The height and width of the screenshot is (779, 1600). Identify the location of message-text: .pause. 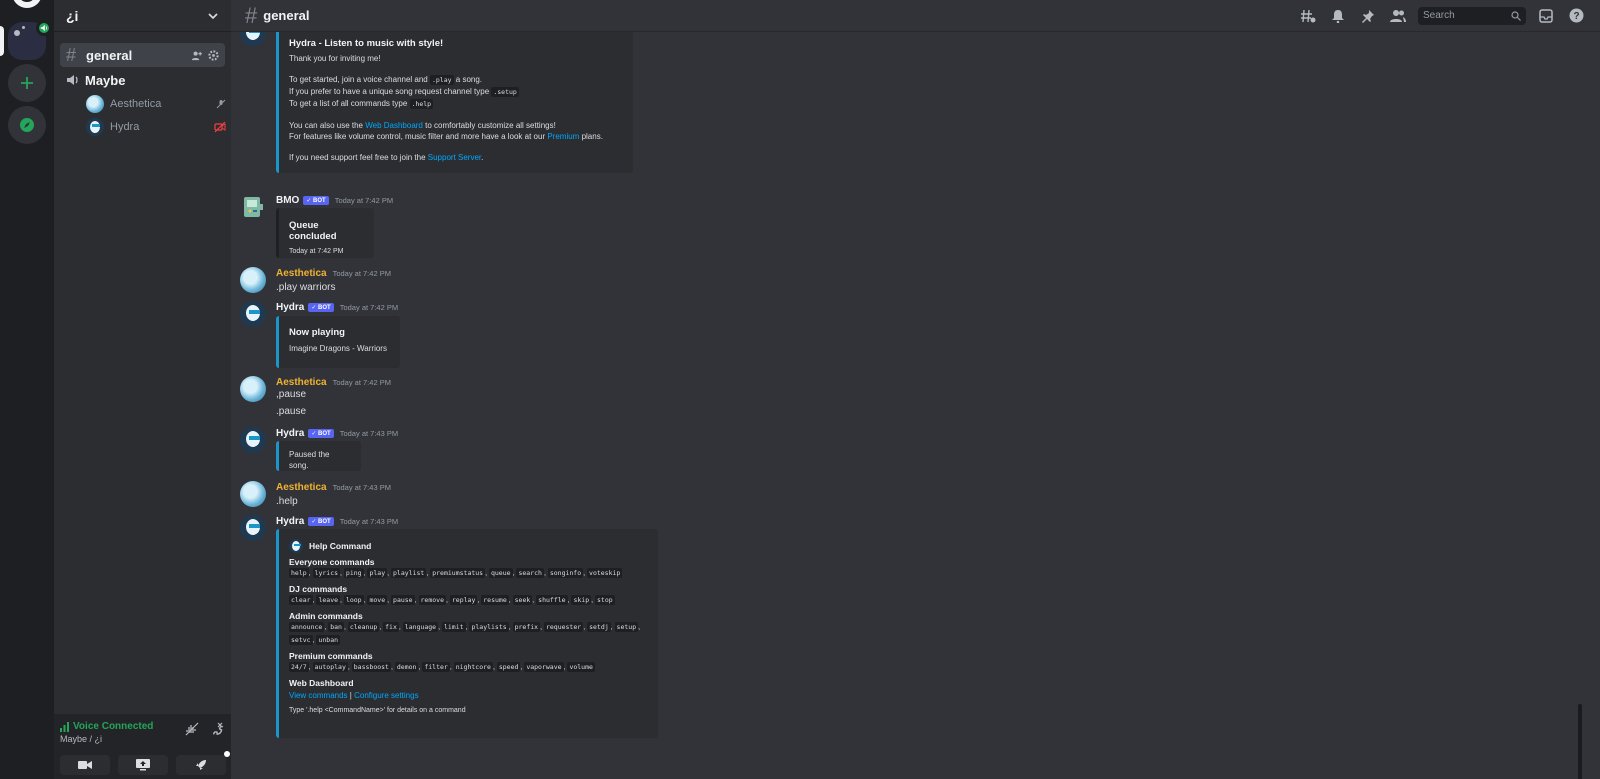
(291, 411).